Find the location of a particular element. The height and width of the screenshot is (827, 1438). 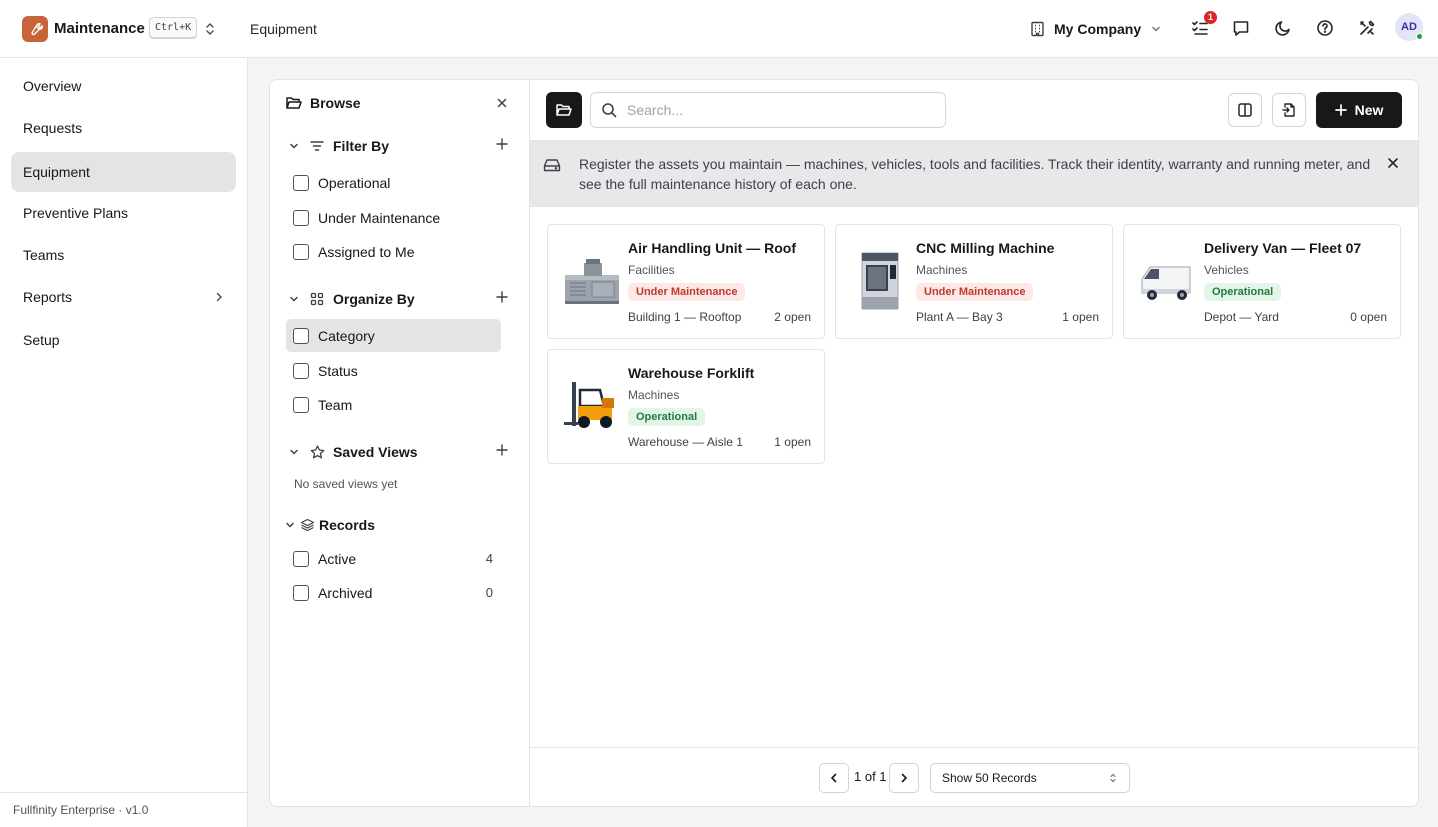

equipment-name: Delivery Van — Fleet 07 is located at coordinates (1282, 248).